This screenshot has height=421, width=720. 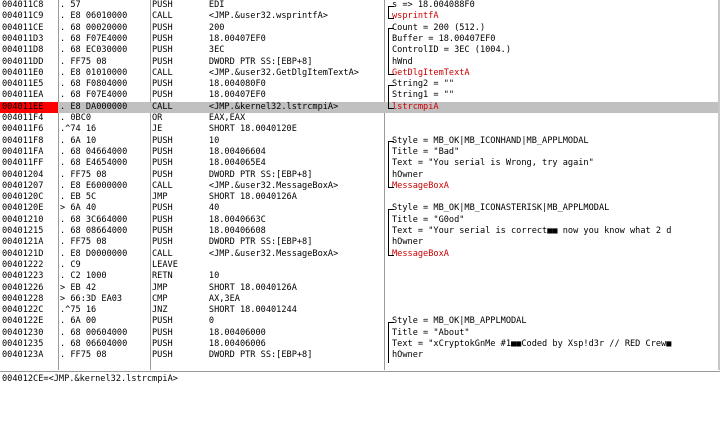 I want to click on row-bytes: . 68 F07E4000, so click(x=94, y=95).